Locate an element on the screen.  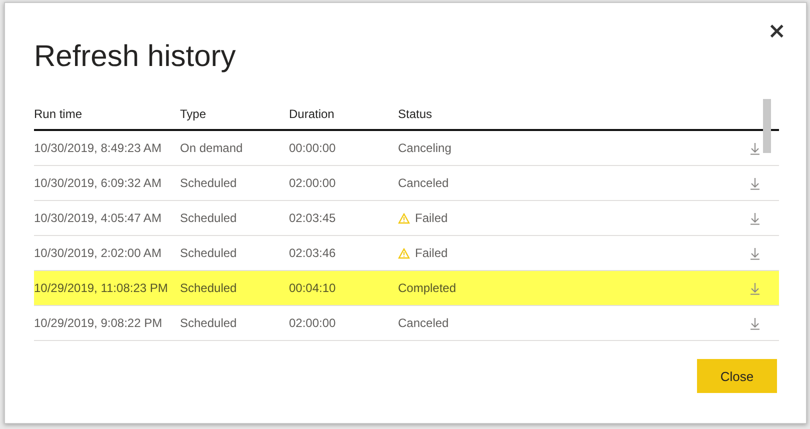
table-row: 10/29/2019, 11:08:23 PM Scheduled 00:04:10 Completed is located at coordinates (406, 288).